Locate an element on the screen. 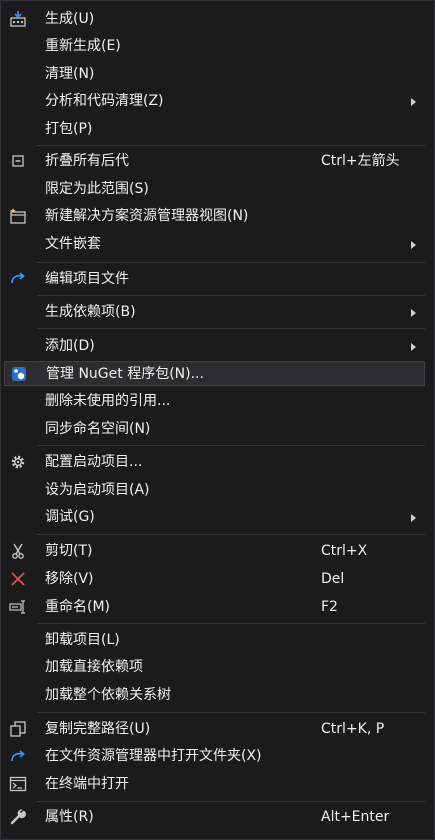  menu-item-label: 剪切(T) is located at coordinates (69, 551).